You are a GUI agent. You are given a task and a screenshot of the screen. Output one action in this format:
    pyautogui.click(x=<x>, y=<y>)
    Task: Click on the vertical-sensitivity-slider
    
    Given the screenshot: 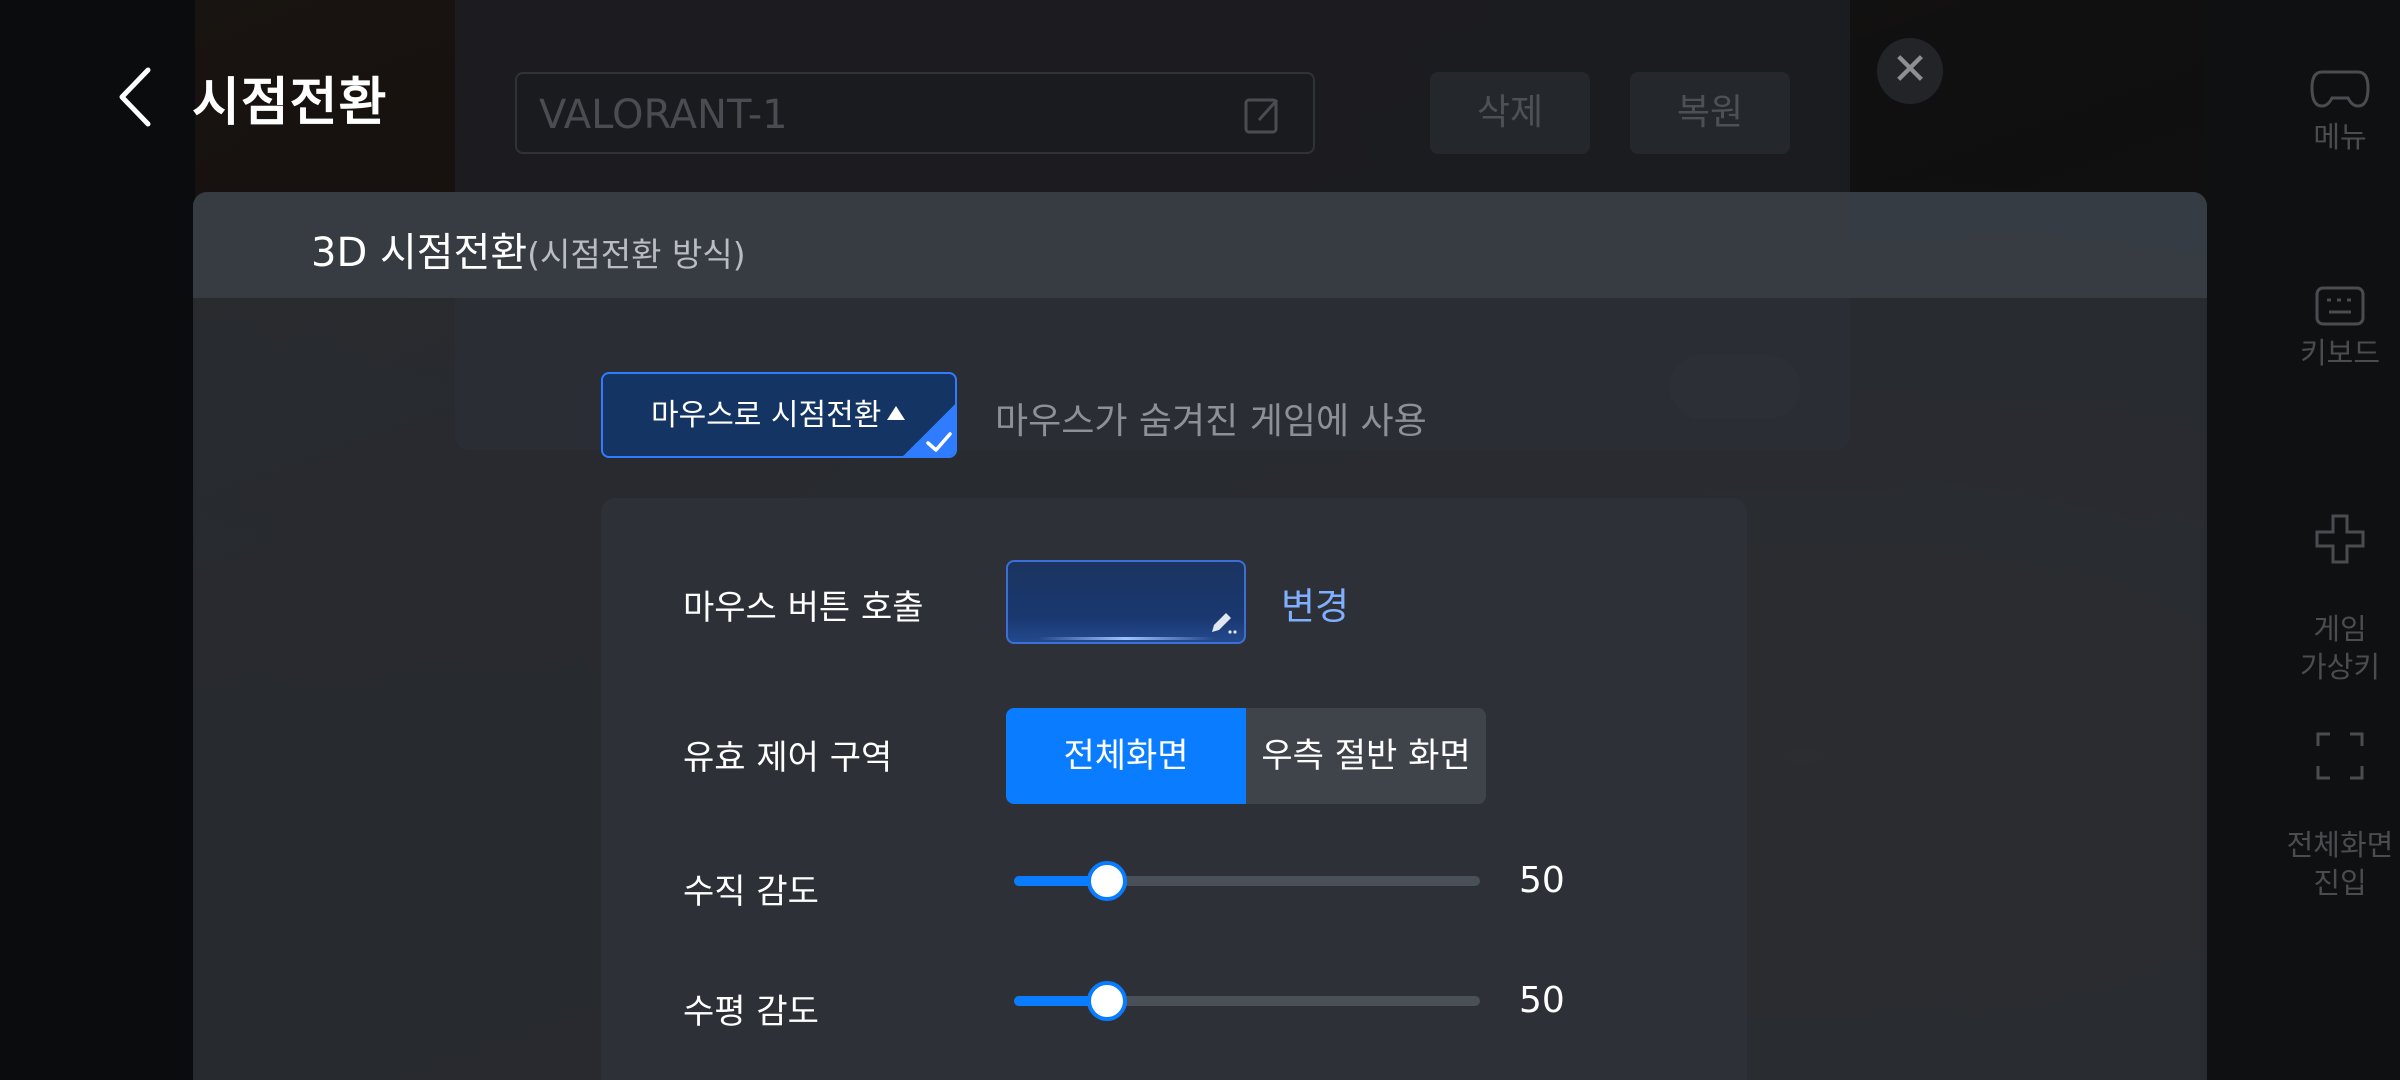 What is the action you would take?
    pyautogui.click(x=1247, y=881)
    